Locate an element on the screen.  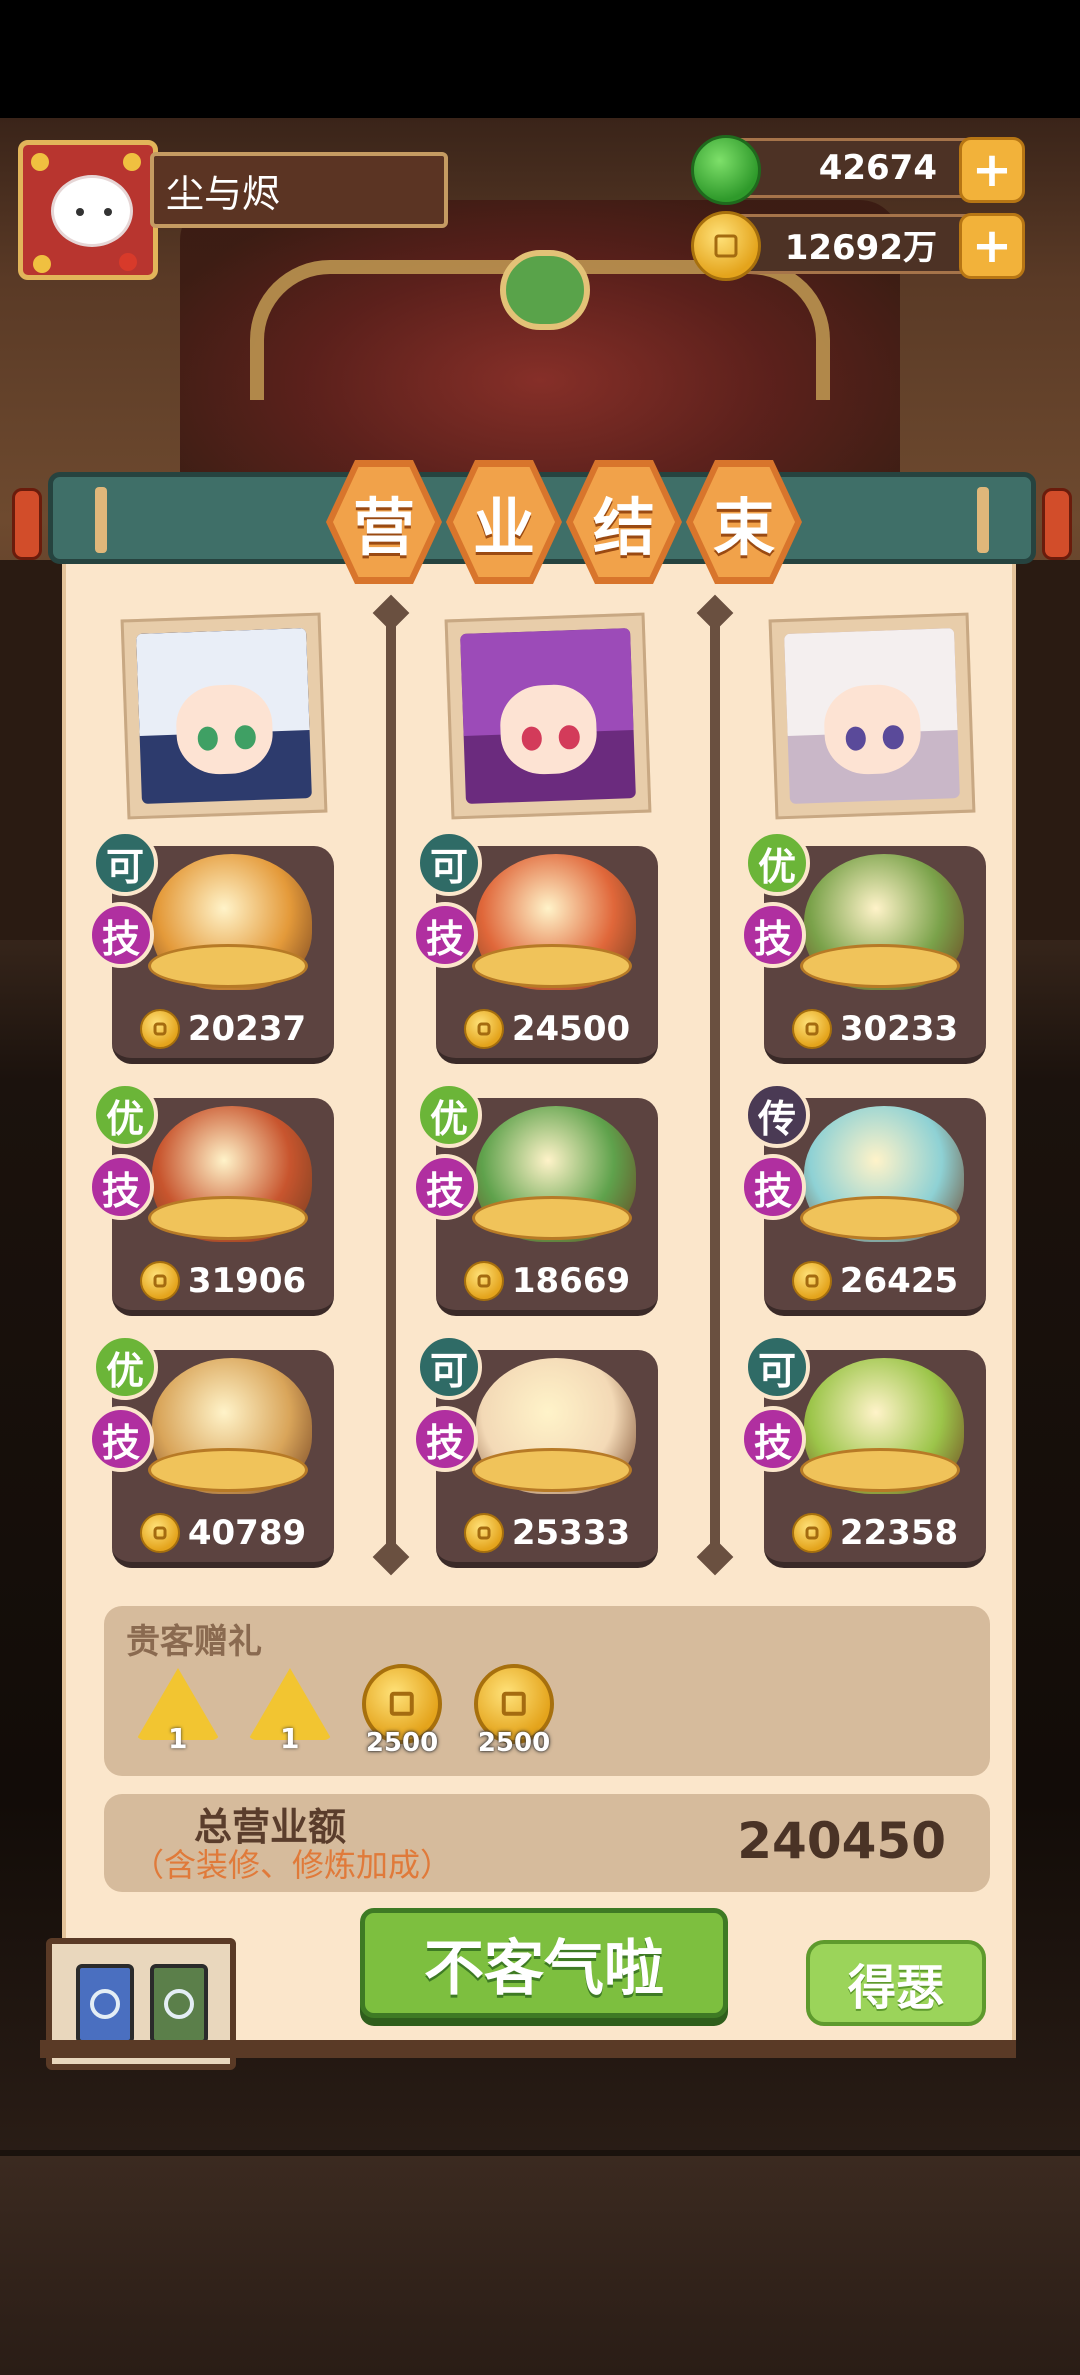
gift-title: 贵客赠礼 is located at coordinates (194, 1642).